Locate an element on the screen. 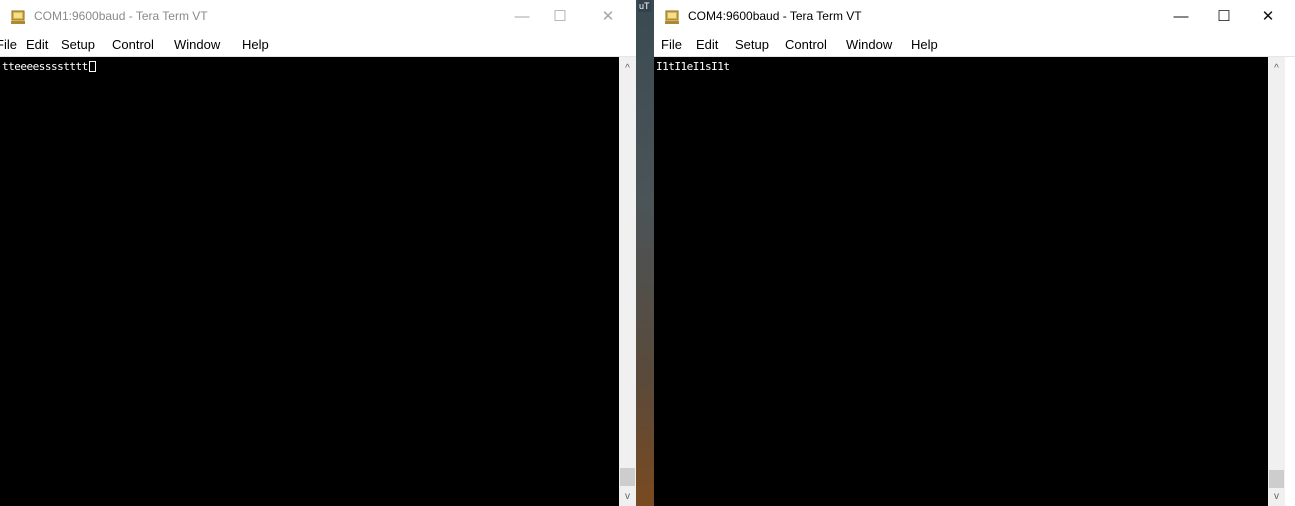 The height and width of the screenshot is (506, 1295). terminal-line: I1tI1eI1sI1t is located at coordinates (693, 66).